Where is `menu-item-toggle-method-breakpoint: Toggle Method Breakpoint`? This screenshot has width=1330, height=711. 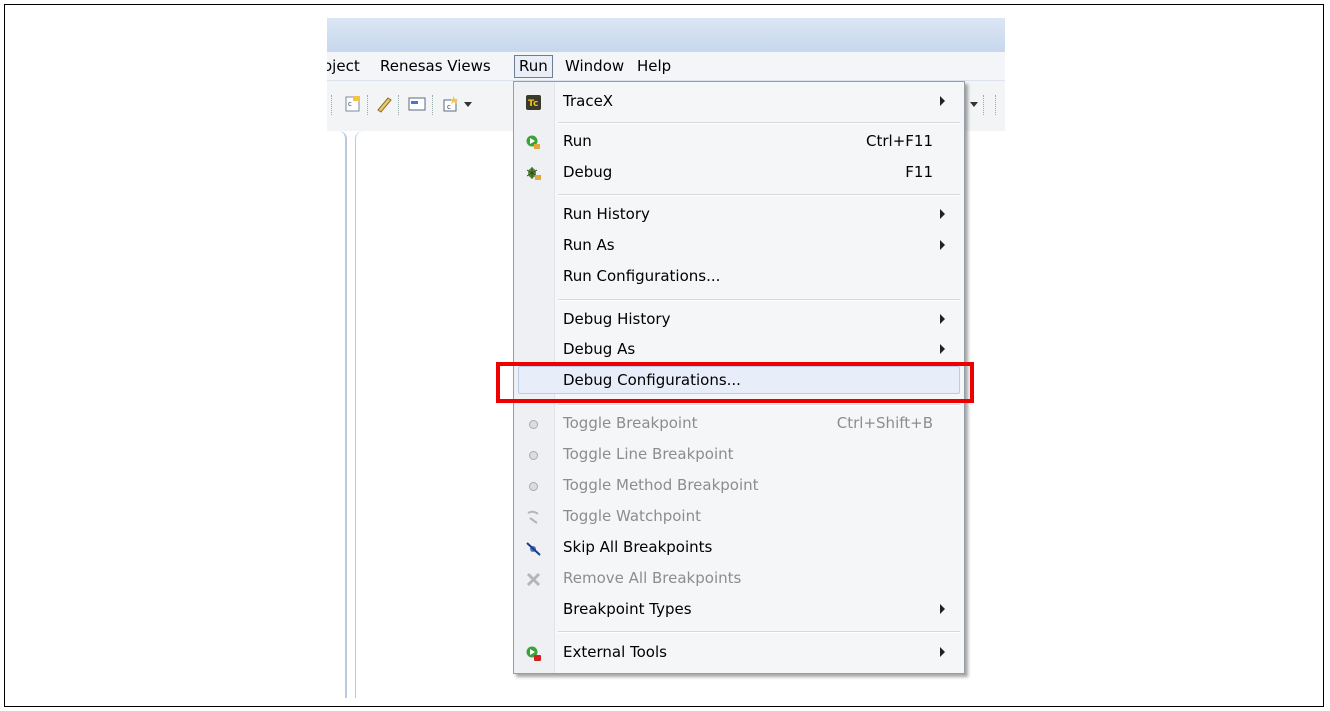 menu-item-toggle-method-breakpoint: Toggle Method Breakpoint is located at coordinates (739, 486).